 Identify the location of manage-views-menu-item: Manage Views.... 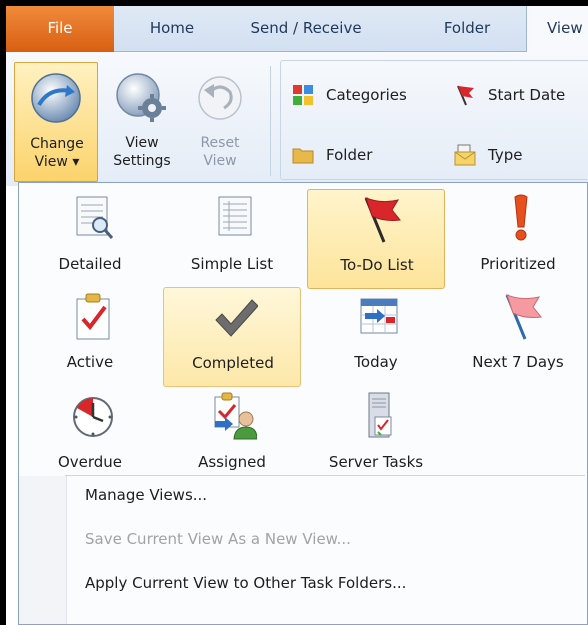
(146, 495).